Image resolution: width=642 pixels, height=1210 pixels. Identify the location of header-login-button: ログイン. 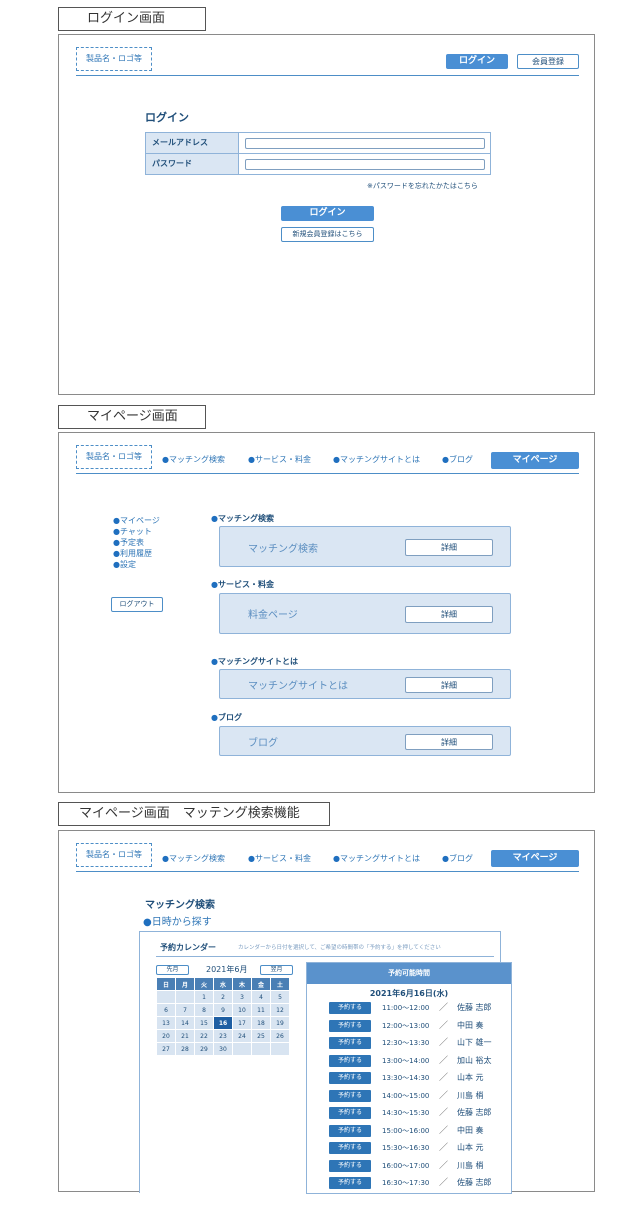
(477, 61).